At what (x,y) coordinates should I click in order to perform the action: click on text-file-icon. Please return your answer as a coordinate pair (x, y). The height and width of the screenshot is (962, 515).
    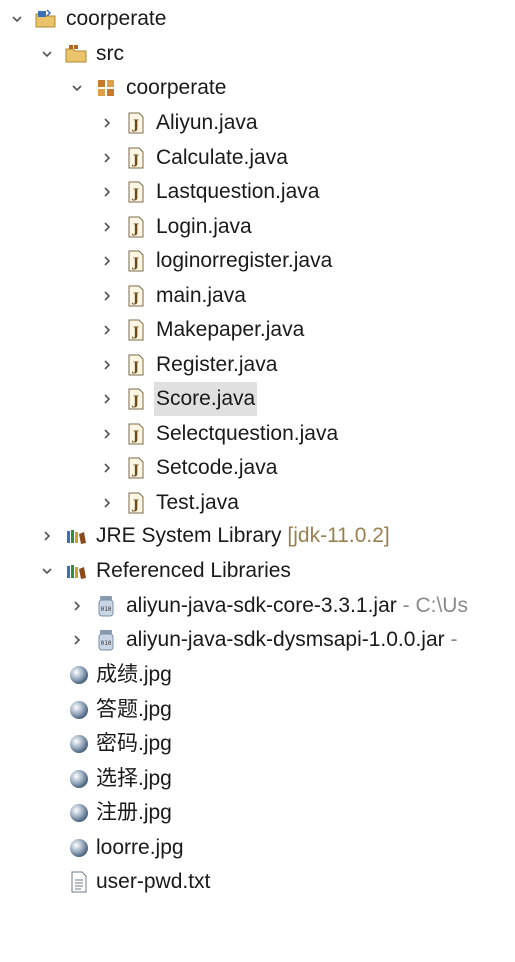
    Looking at the image, I should click on (79, 882).